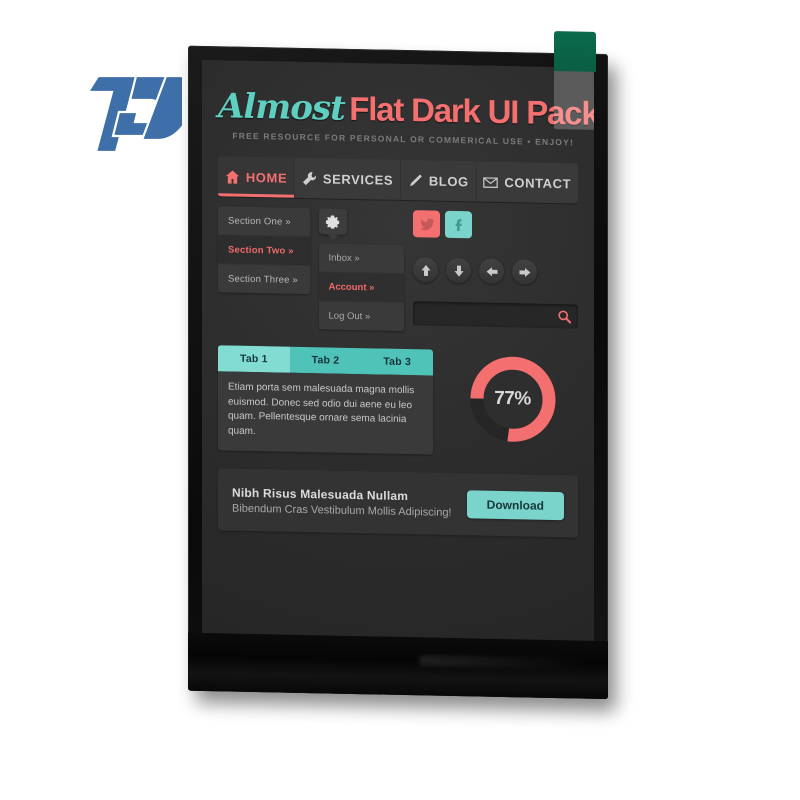 The height and width of the screenshot is (800, 800). What do you see at coordinates (415, 180) in the screenshot?
I see `pencil-icon` at bounding box center [415, 180].